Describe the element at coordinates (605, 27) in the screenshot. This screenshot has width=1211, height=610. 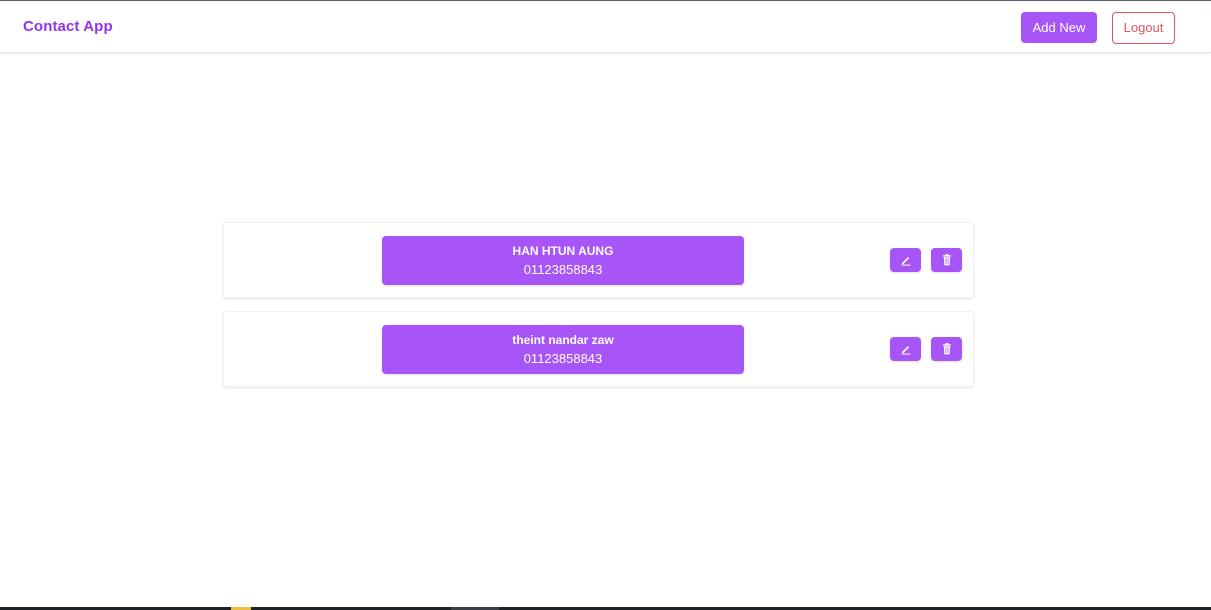
I see `navbar: Contact App Add New Logout` at that location.